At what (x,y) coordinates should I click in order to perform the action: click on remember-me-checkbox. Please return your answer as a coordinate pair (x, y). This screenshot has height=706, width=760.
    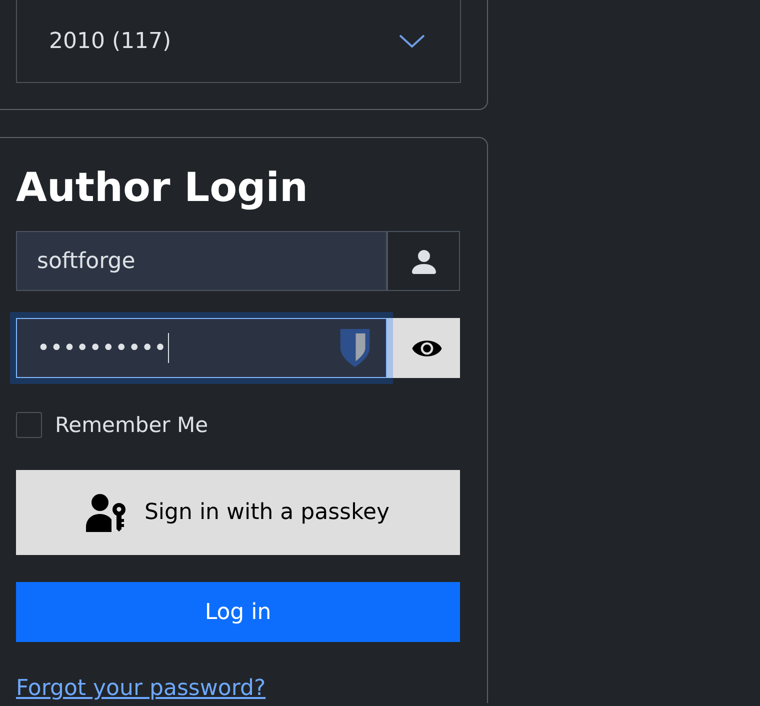
    Looking at the image, I should click on (29, 425).